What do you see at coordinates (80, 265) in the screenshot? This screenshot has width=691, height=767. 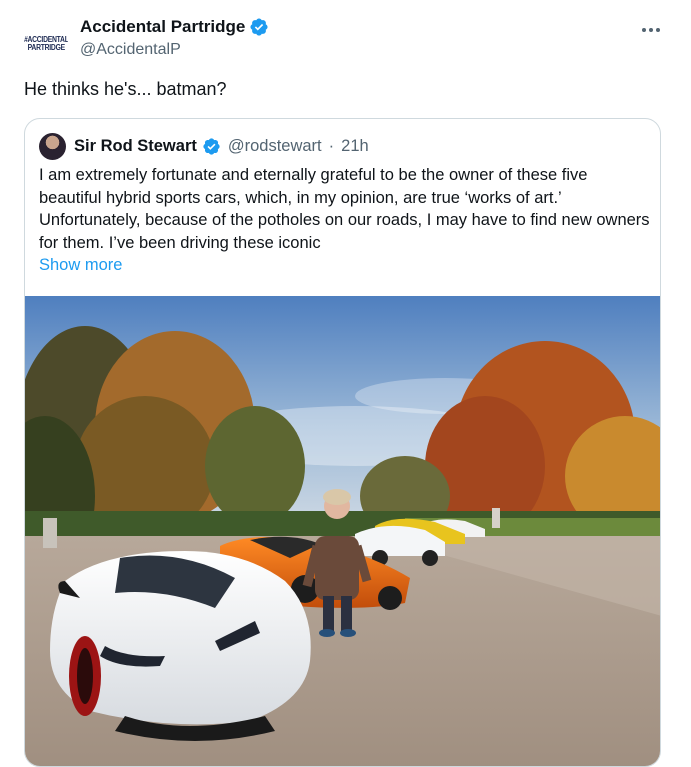 I see `show-more-link: Show more` at bounding box center [80, 265].